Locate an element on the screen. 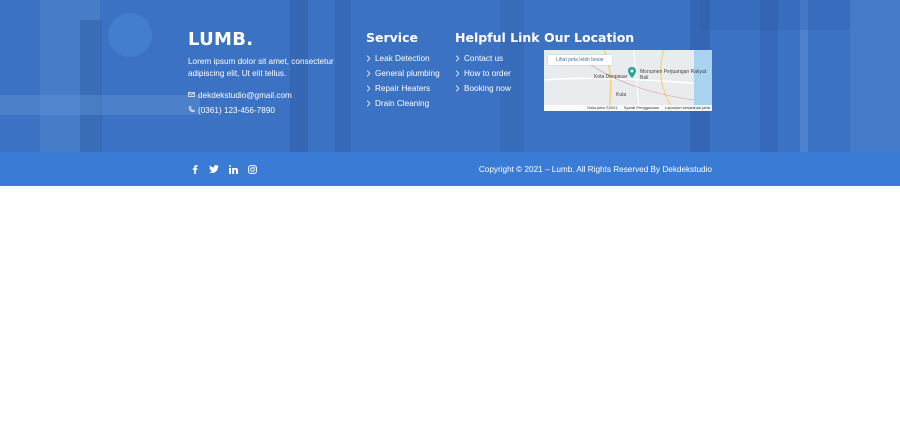  email-contact: dekdekstudio@gmail.com is located at coordinates (240, 95).